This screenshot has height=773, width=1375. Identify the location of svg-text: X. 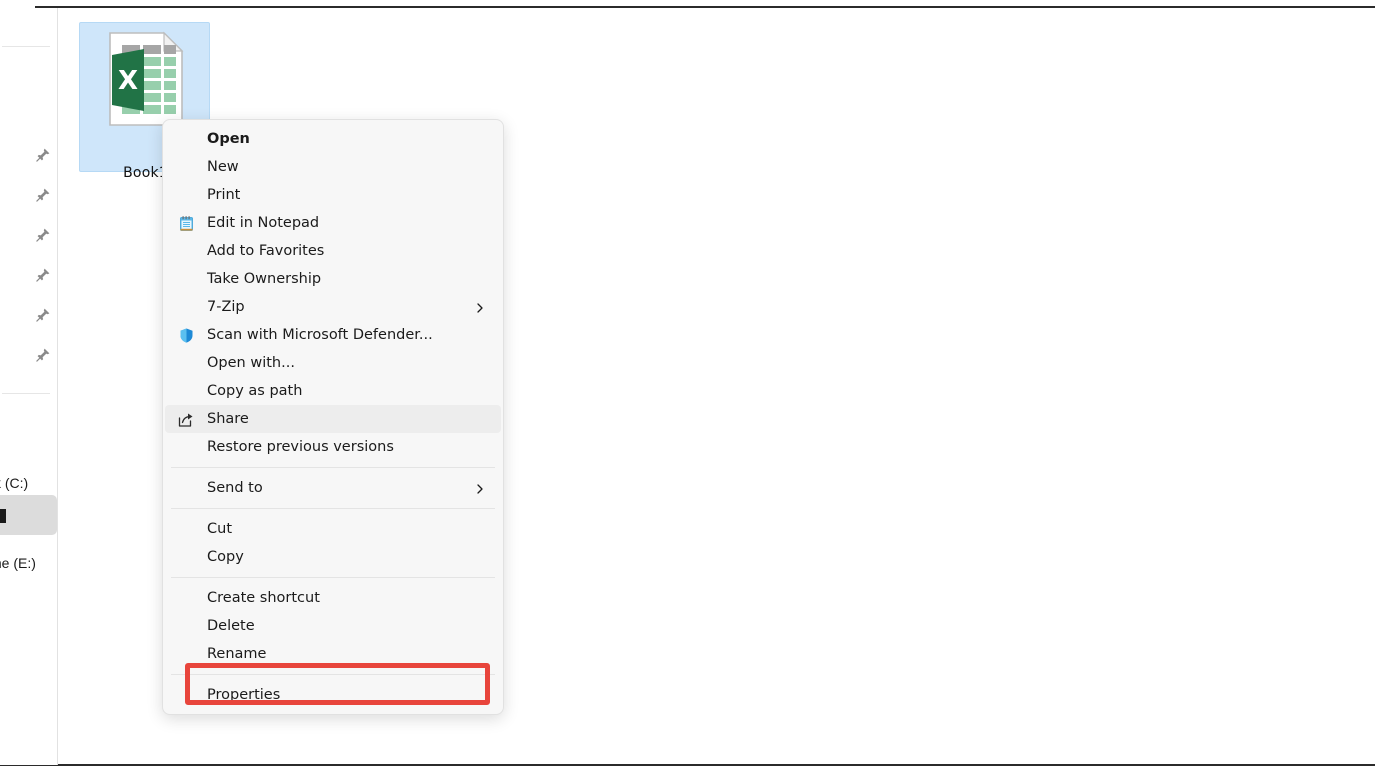
(128, 81).